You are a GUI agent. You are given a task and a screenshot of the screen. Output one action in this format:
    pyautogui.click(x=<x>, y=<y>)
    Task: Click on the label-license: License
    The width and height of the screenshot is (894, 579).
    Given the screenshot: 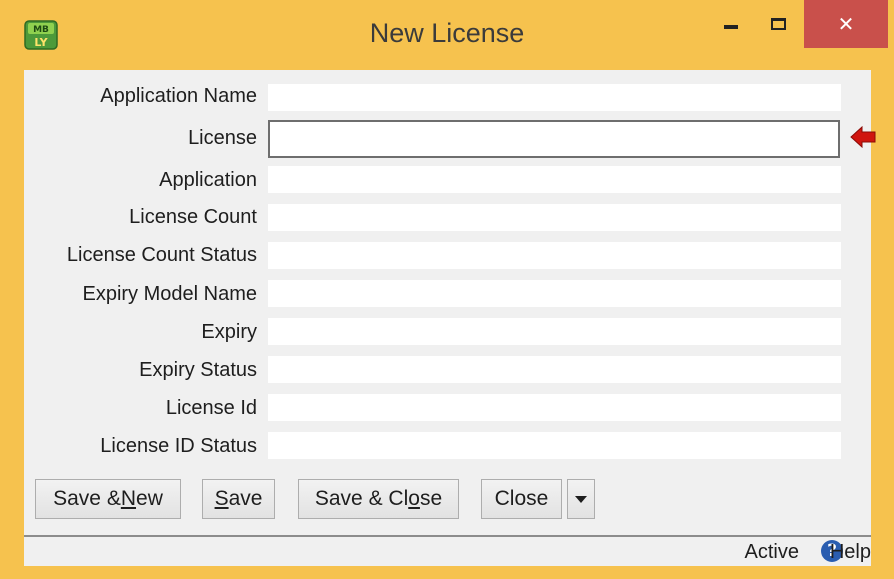 What is the action you would take?
    pyautogui.click(x=222, y=138)
    